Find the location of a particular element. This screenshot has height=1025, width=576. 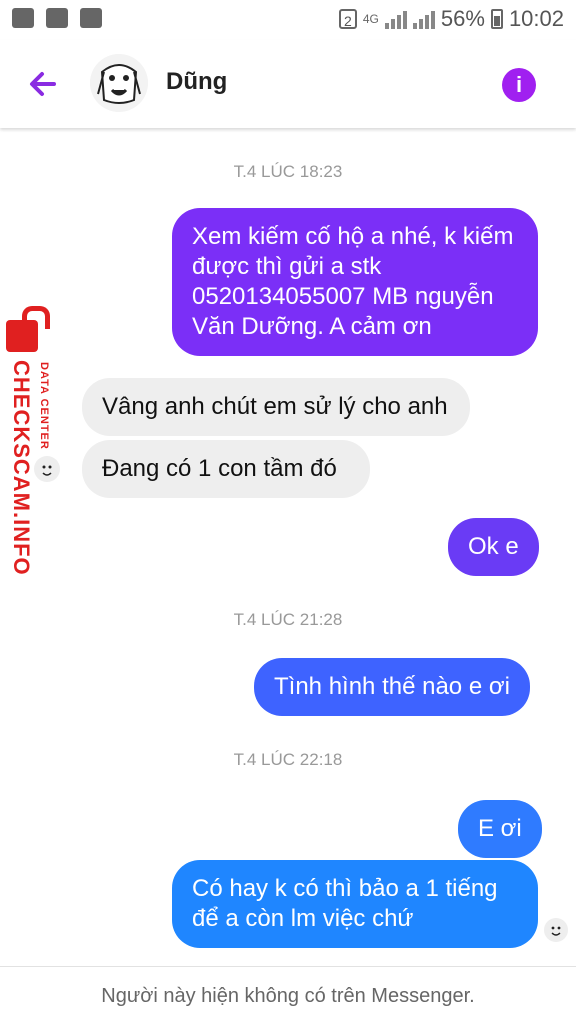

conversation-header: Dũng i is located at coordinates (288, 84).